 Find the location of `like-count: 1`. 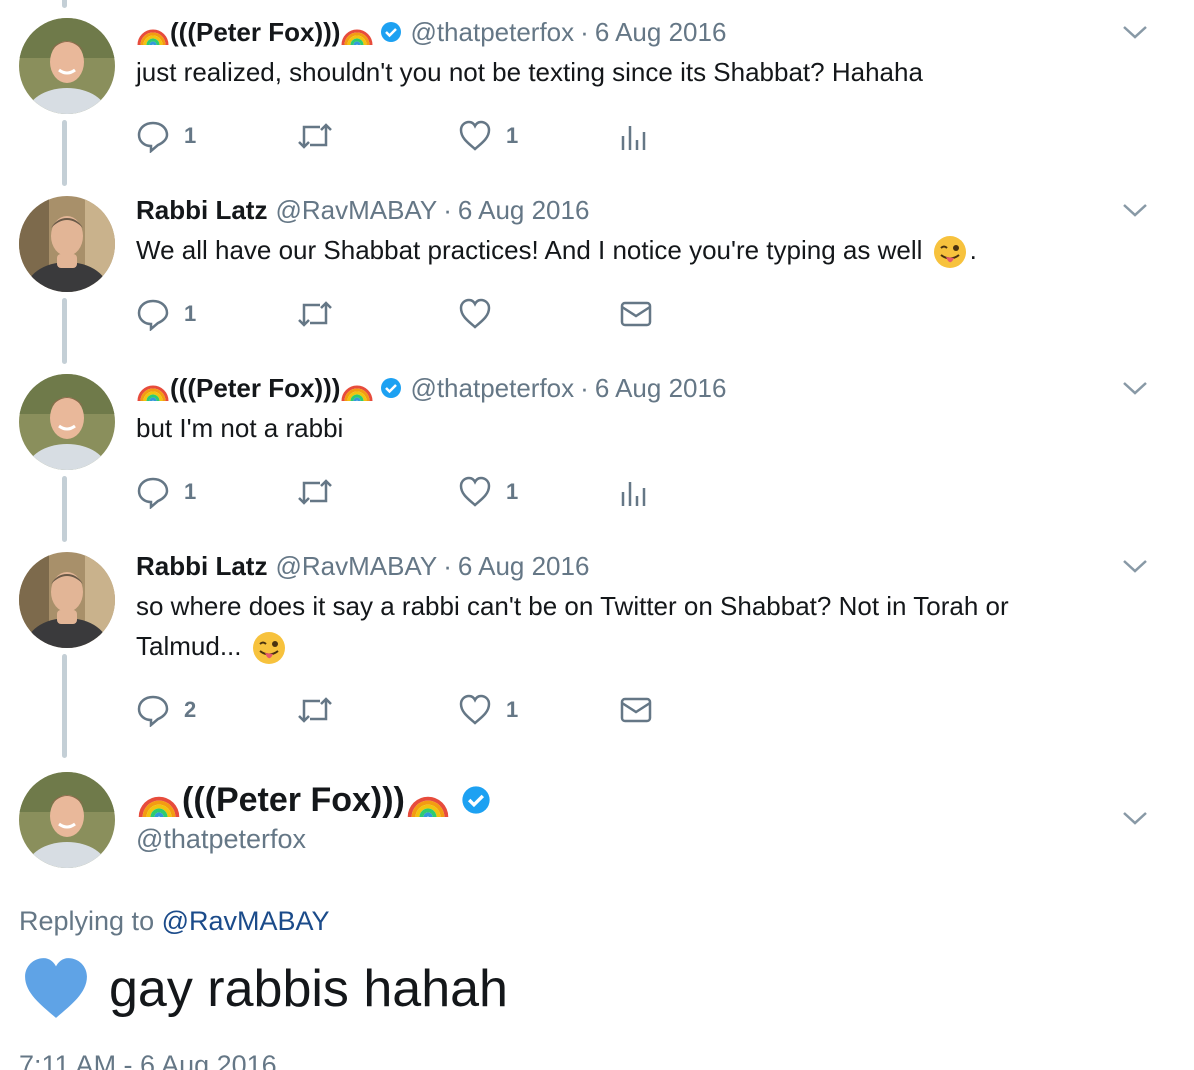

like-count: 1 is located at coordinates (512, 135).